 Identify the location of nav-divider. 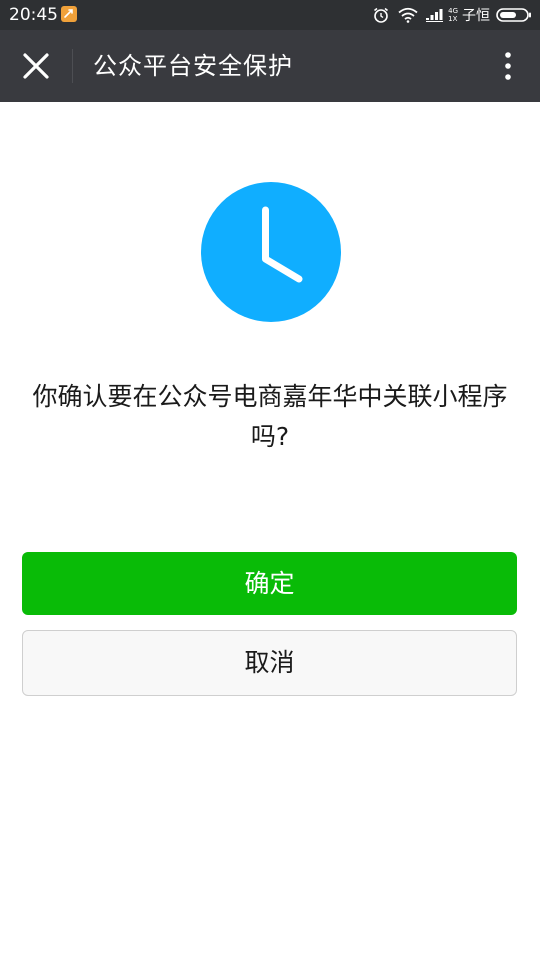
(72, 66).